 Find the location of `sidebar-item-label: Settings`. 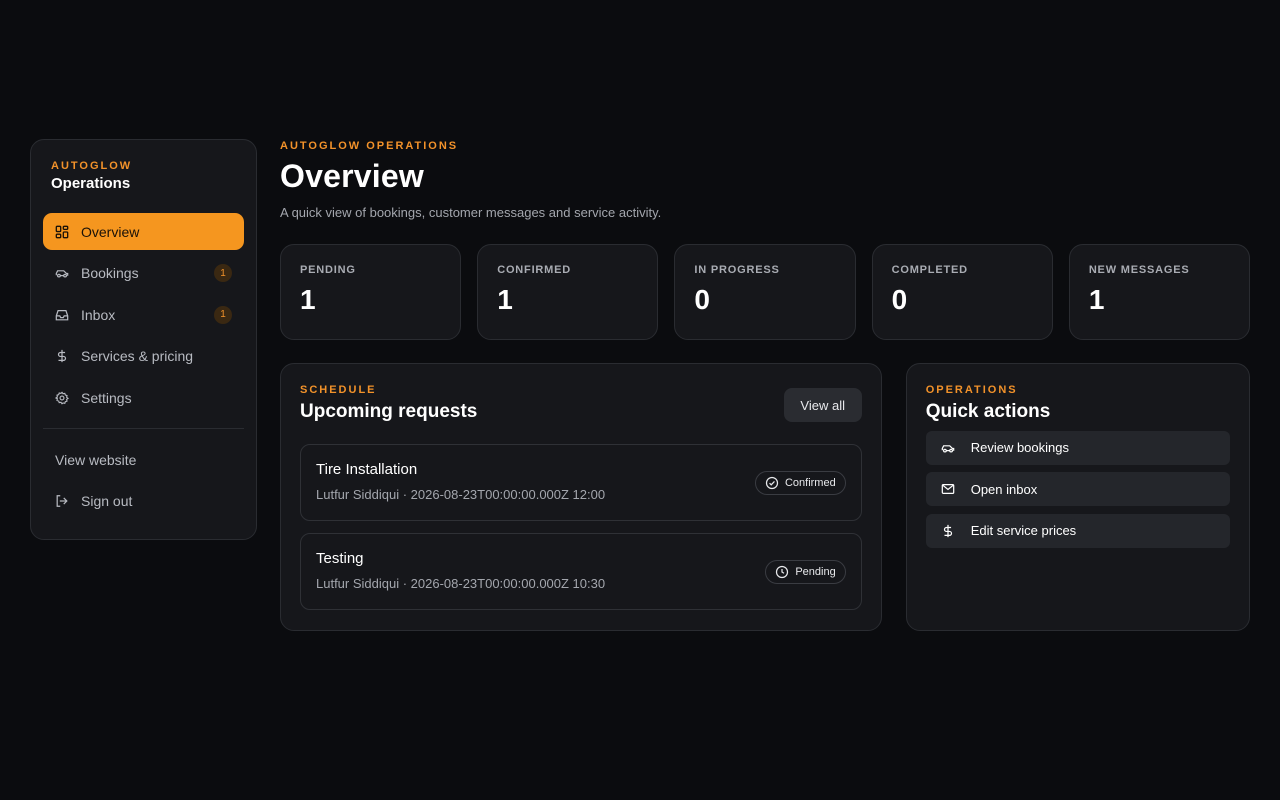

sidebar-item-label: Settings is located at coordinates (106, 397).